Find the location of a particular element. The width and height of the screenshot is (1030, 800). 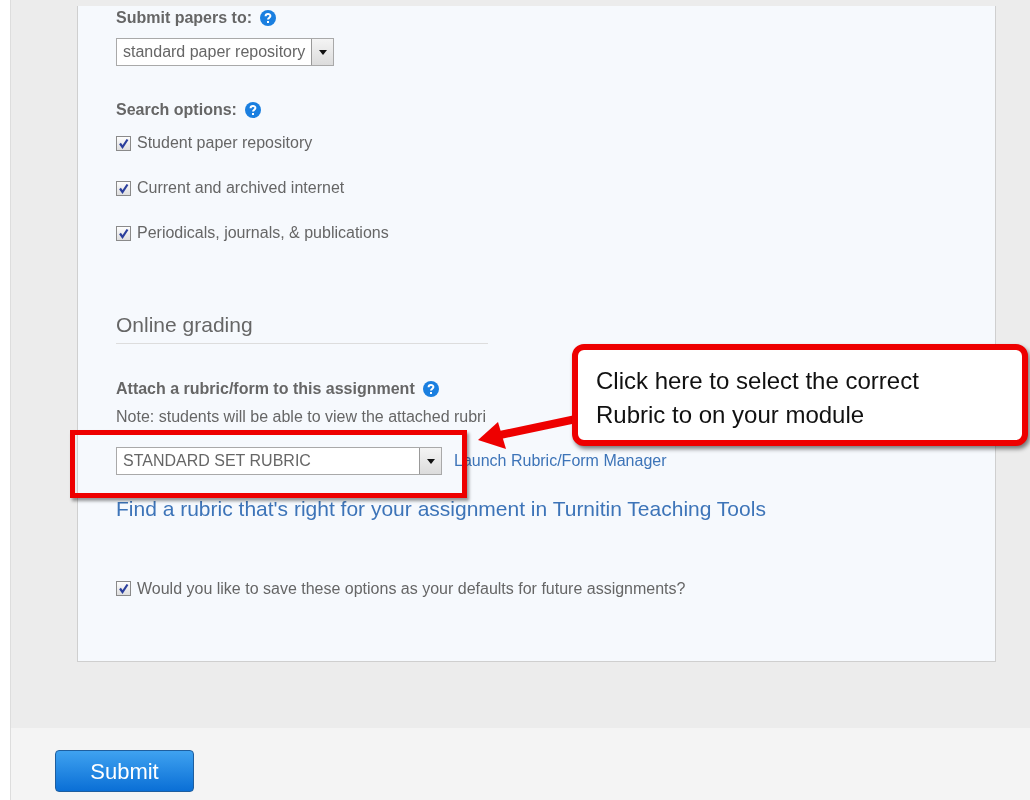

checkbox-label: Current and archived internet is located at coordinates (241, 188).